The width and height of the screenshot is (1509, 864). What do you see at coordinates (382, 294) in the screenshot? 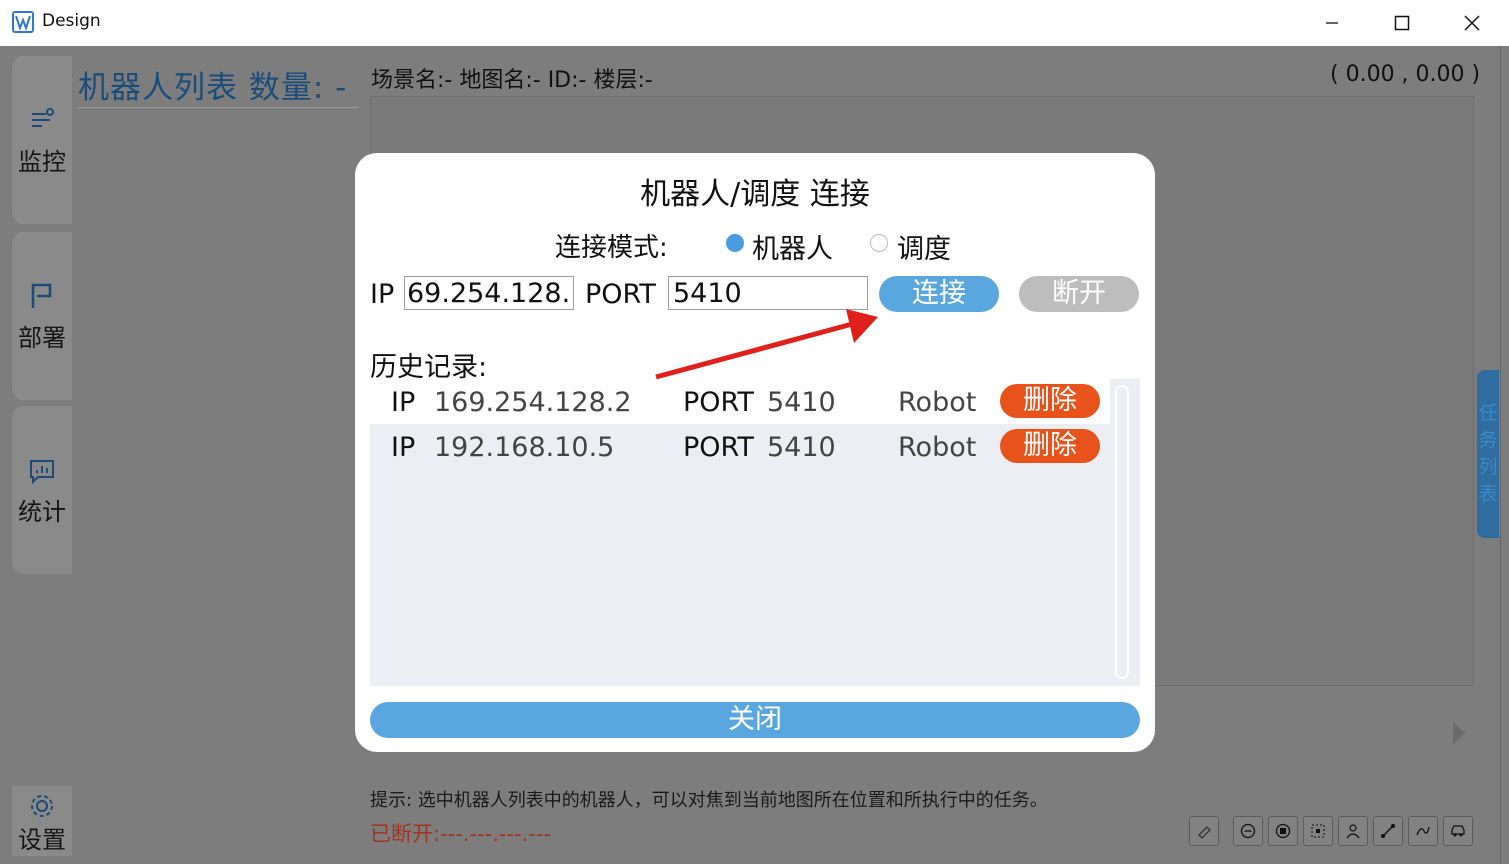
I see `ip-label: IP` at bounding box center [382, 294].